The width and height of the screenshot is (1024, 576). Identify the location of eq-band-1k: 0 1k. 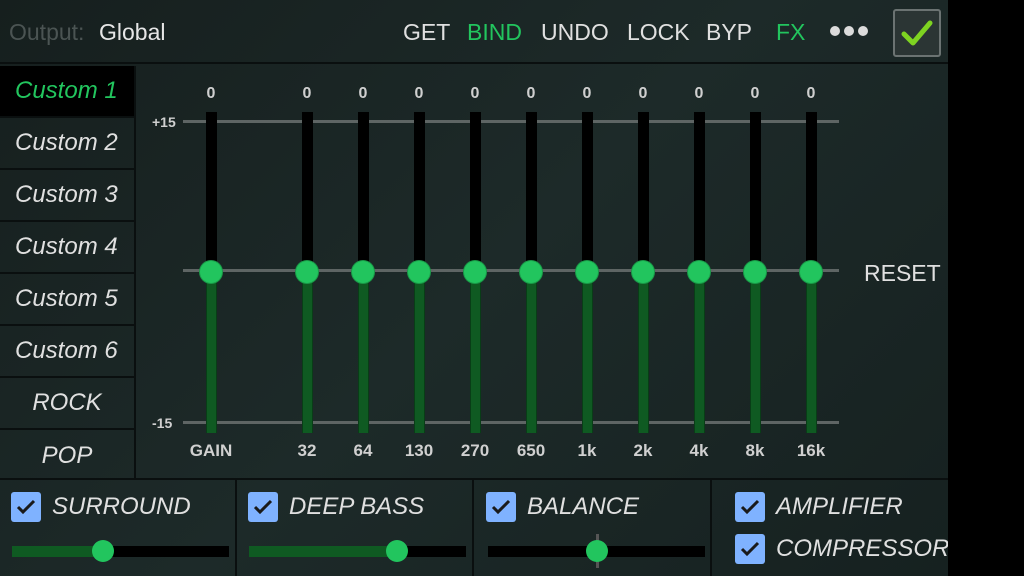
(587, 272).